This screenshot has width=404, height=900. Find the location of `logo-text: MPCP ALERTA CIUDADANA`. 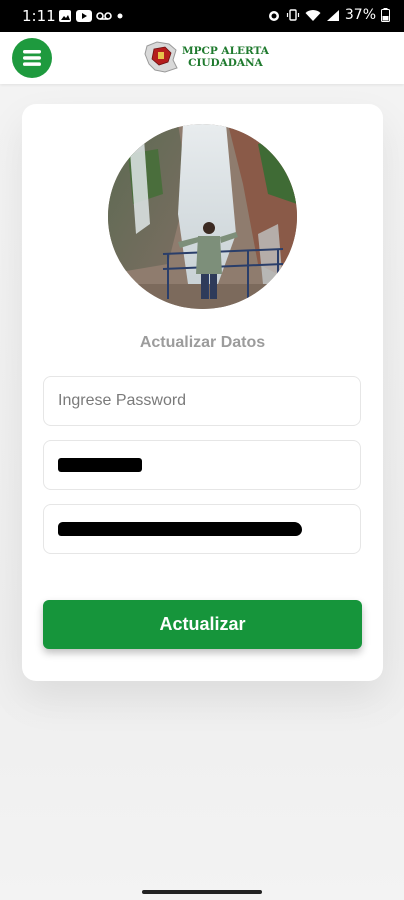

logo-text: MPCP ALERTA CIUDADANA is located at coordinates (225, 57).